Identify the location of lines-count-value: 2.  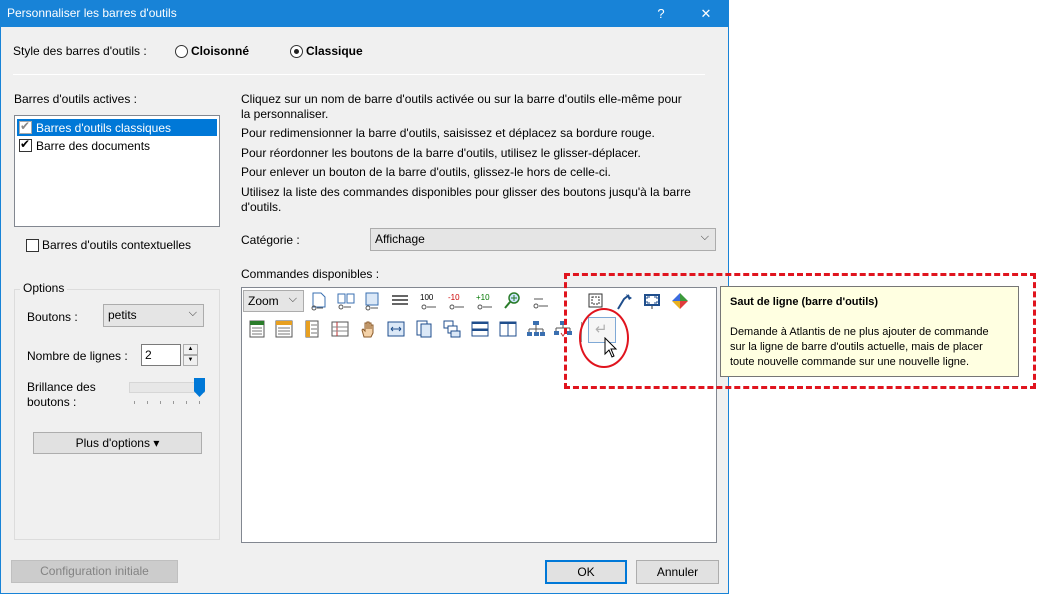
(148, 355).